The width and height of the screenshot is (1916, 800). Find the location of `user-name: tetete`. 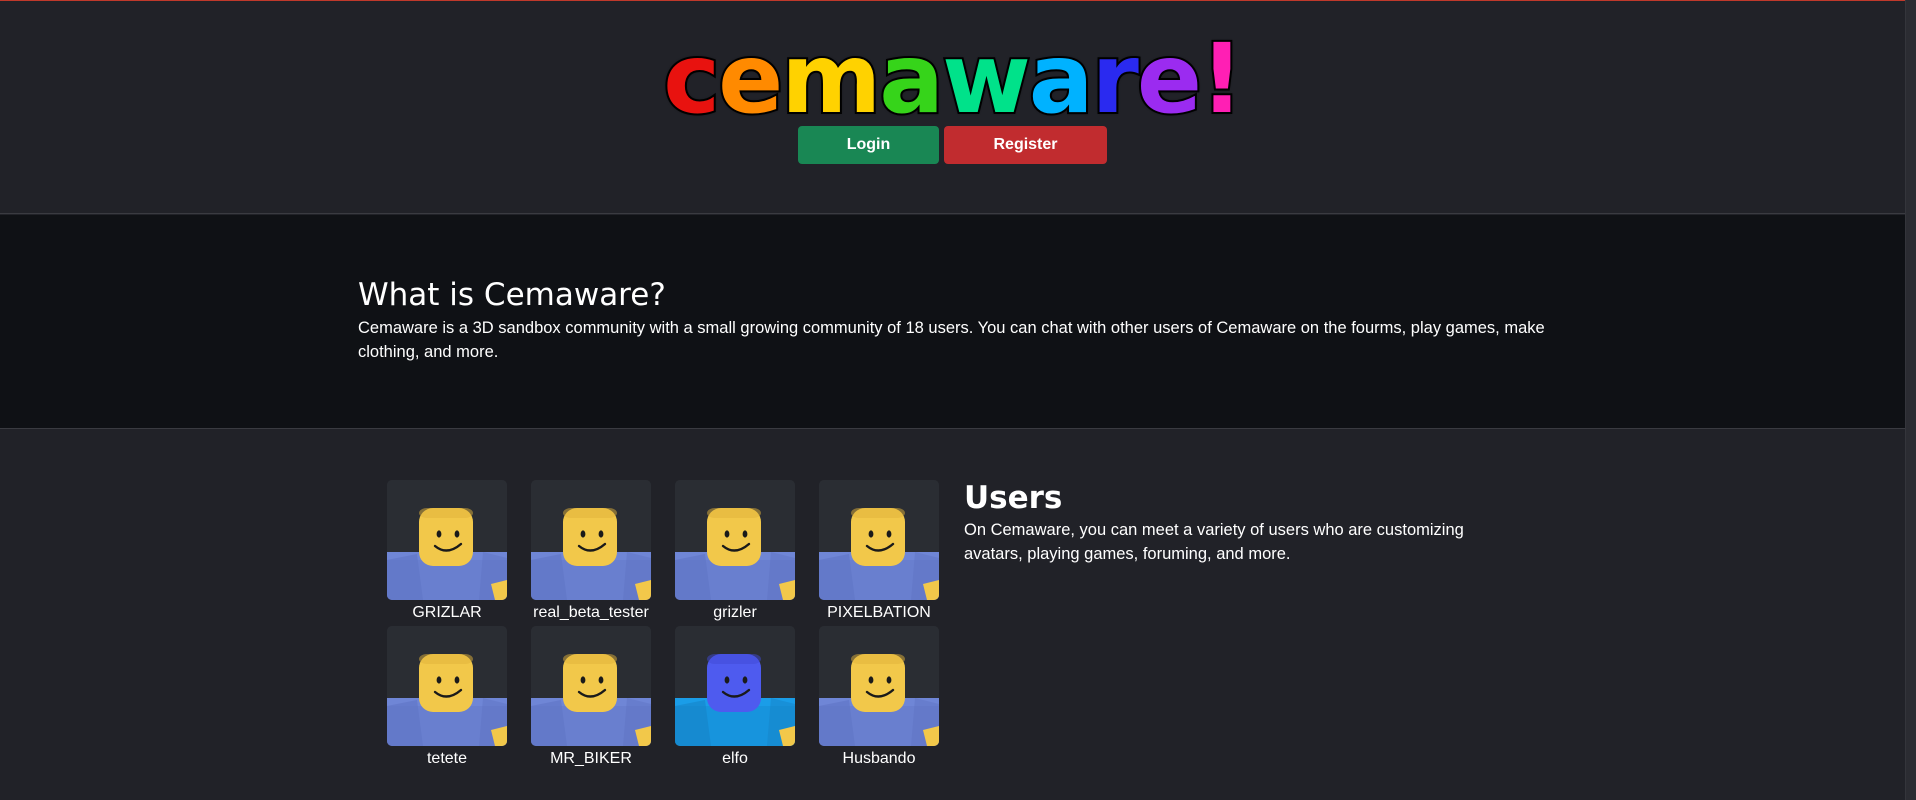

user-name: tetete is located at coordinates (447, 759).